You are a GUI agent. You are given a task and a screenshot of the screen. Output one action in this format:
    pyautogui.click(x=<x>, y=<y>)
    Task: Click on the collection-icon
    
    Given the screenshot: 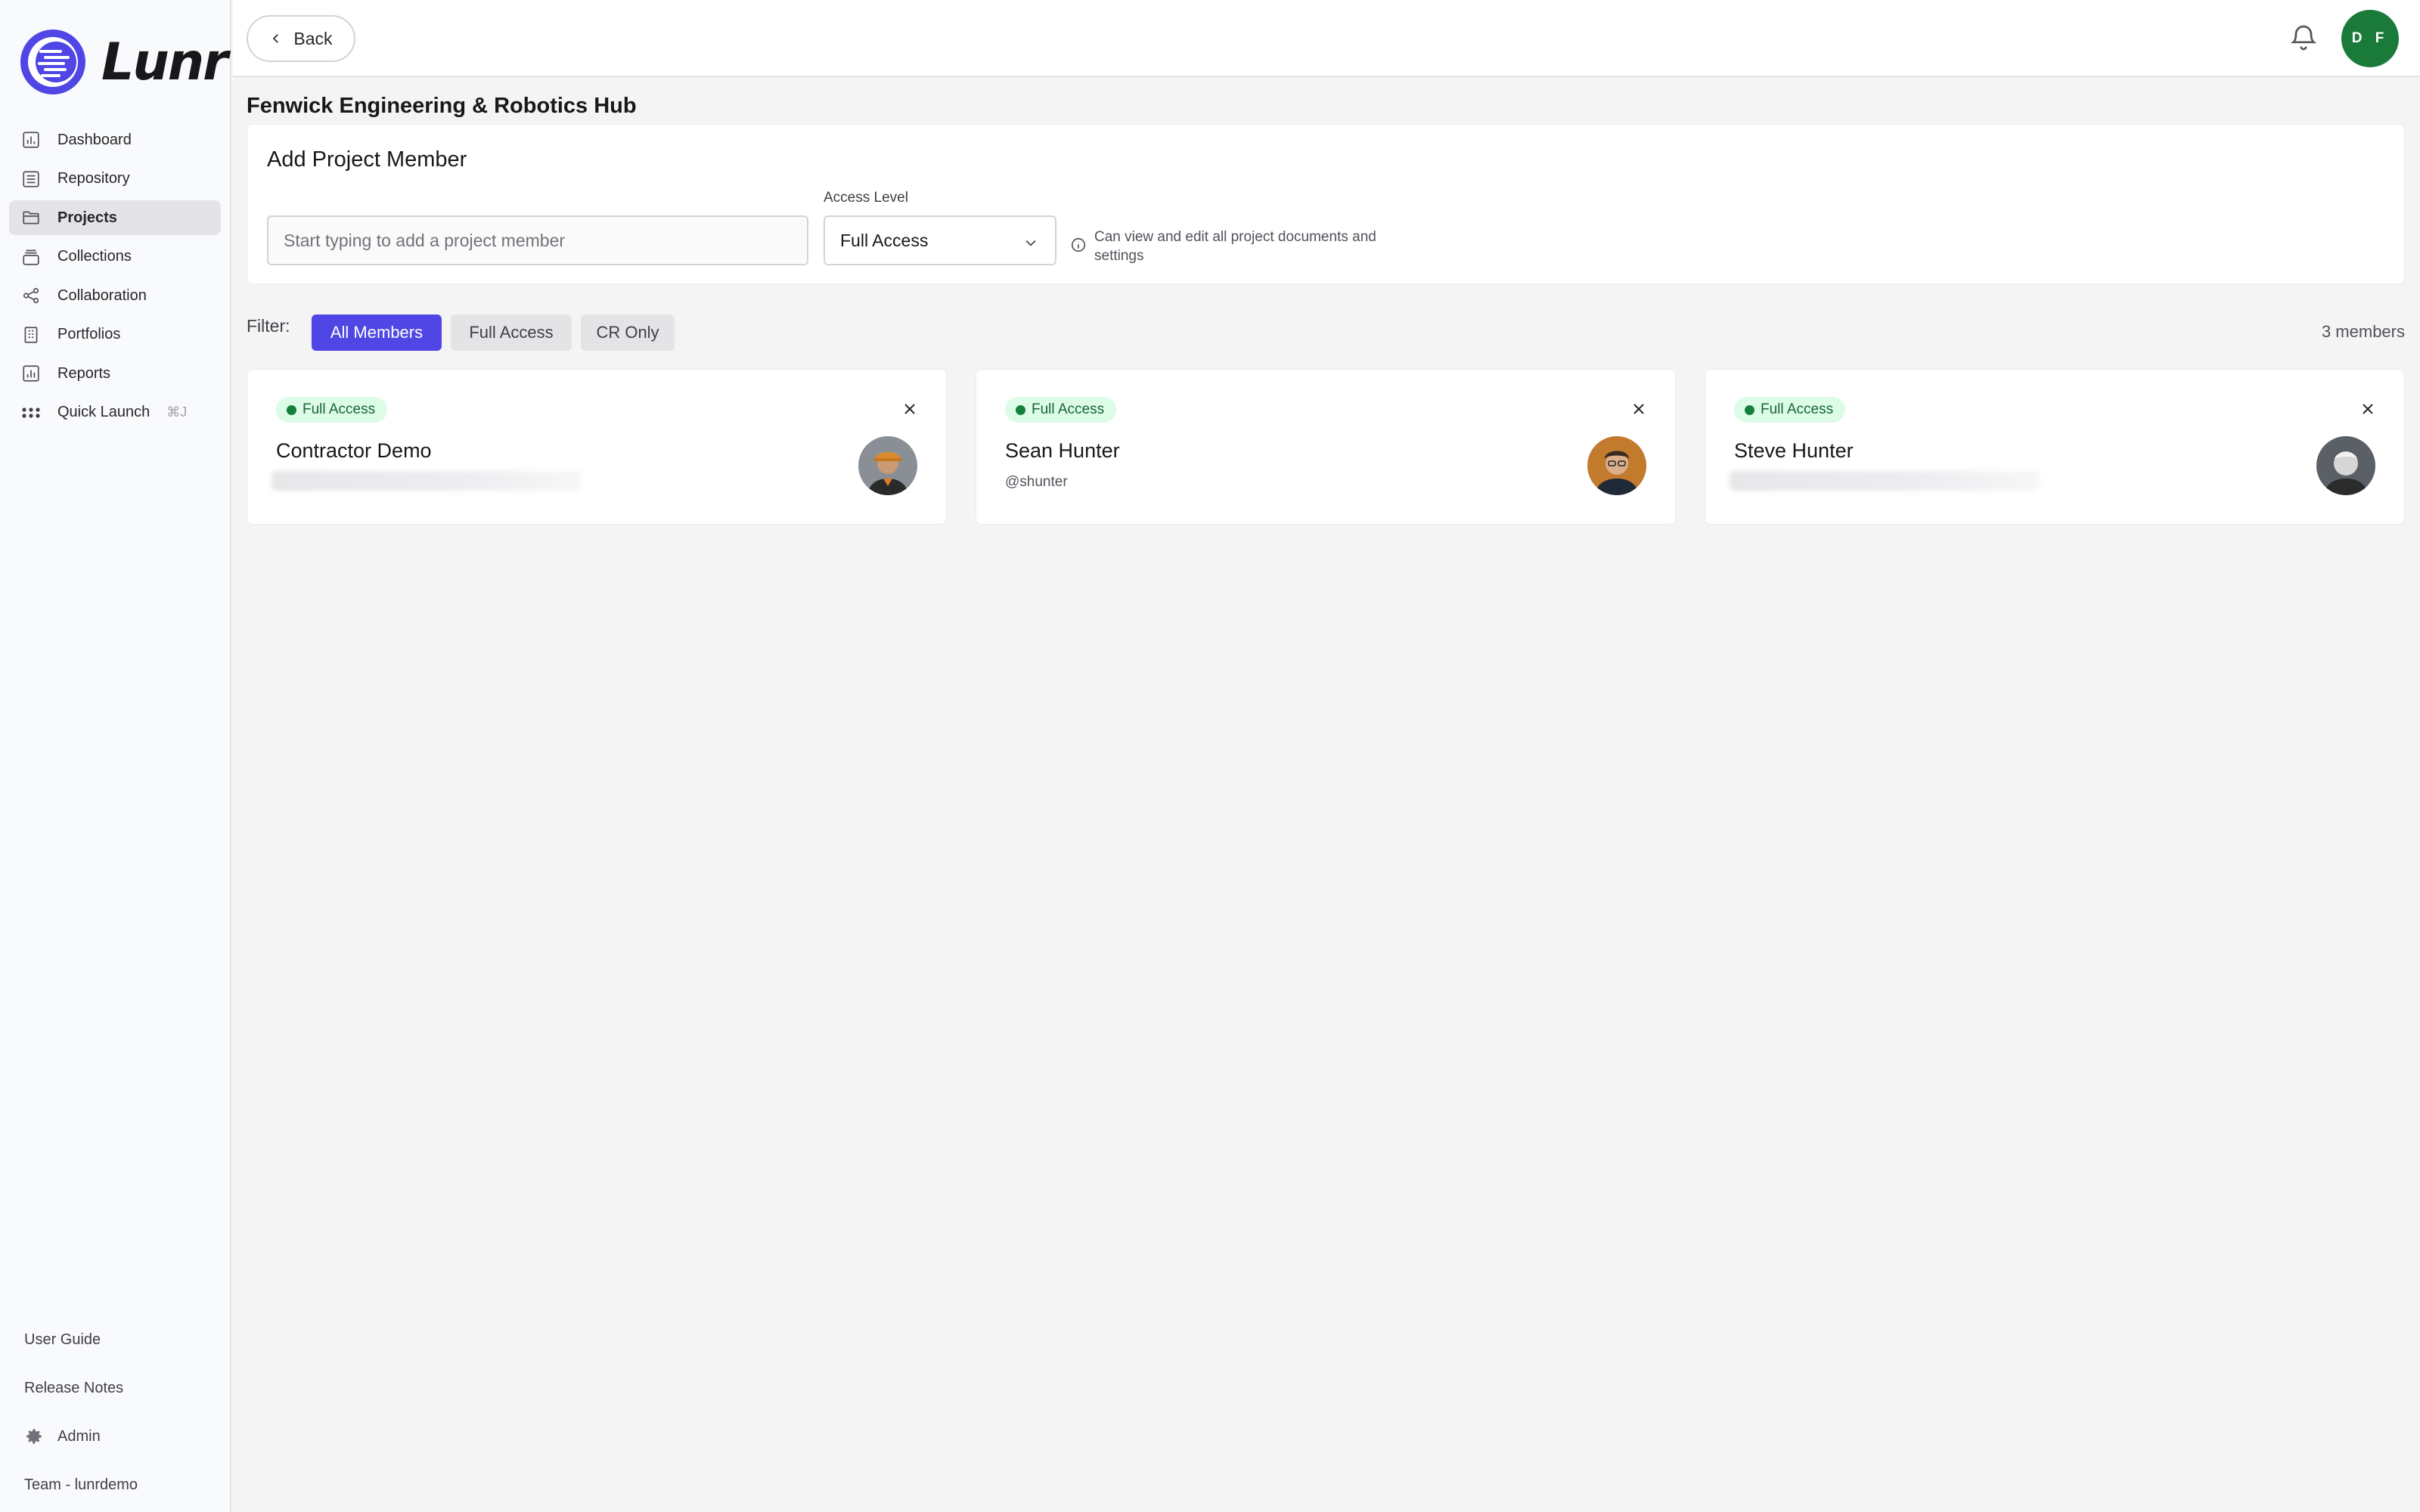 What is the action you would take?
    pyautogui.click(x=31, y=257)
    